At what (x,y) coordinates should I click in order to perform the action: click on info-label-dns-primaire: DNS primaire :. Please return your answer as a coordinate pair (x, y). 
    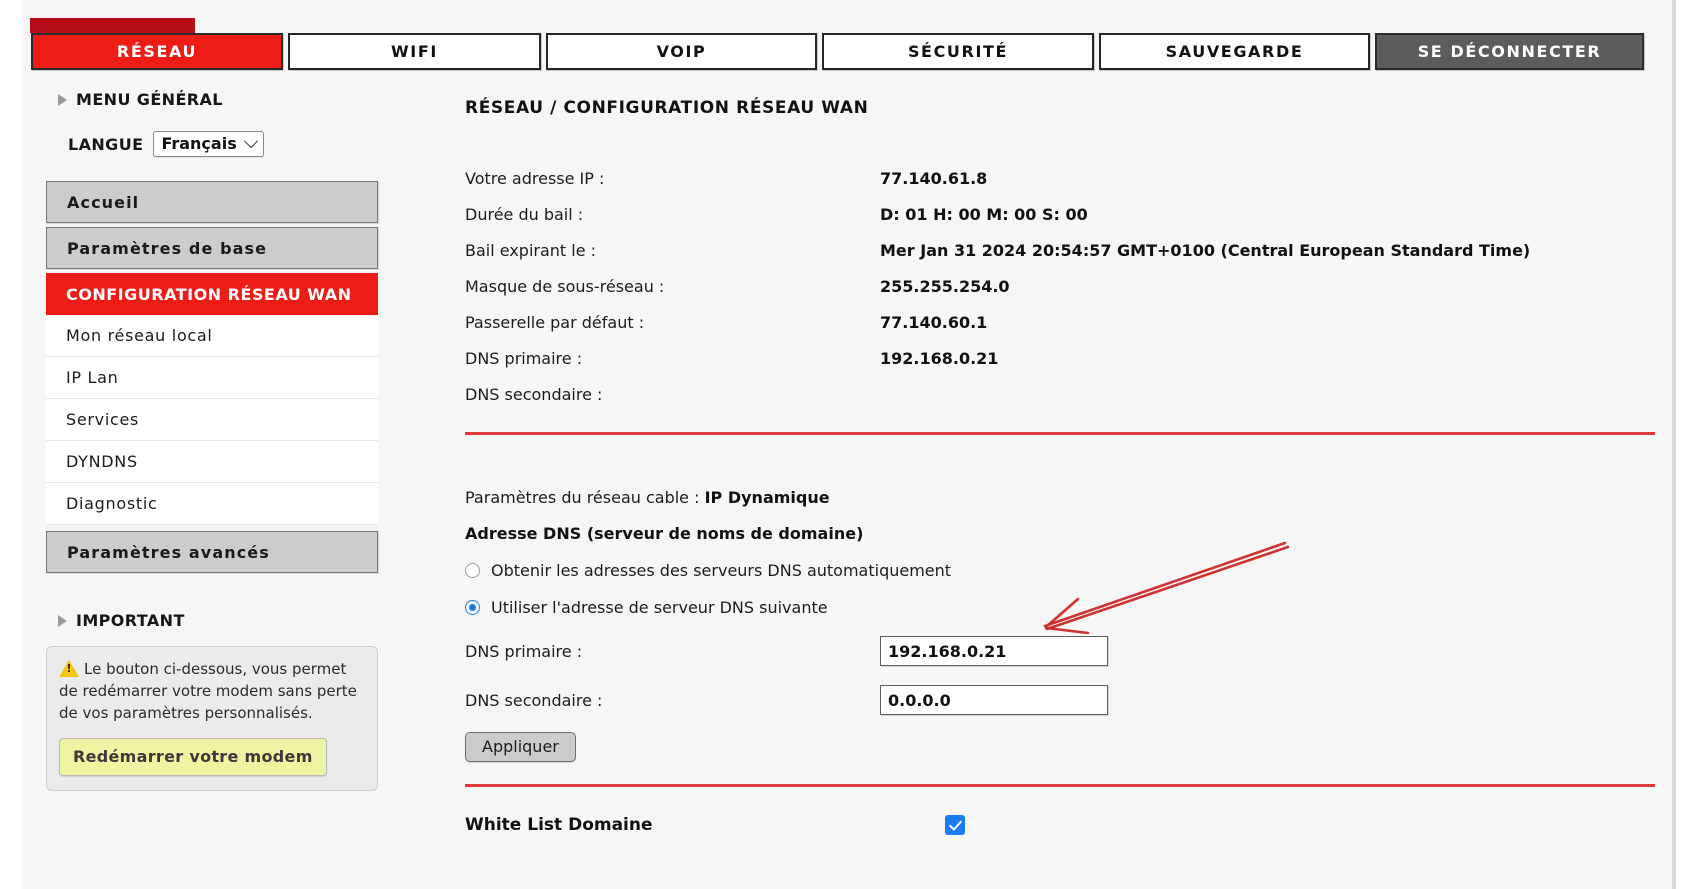
    Looking at the image, I should click on (524, 358).